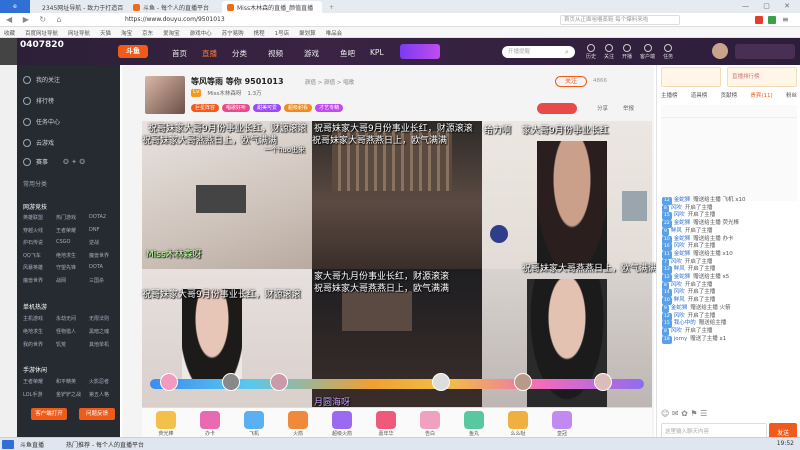 The height and width of the screenshot is (450, 800). Describe the element at coordinates (32, 444) in the screenshot. I see `taskbar-item: 斗鱼直播` at that location.